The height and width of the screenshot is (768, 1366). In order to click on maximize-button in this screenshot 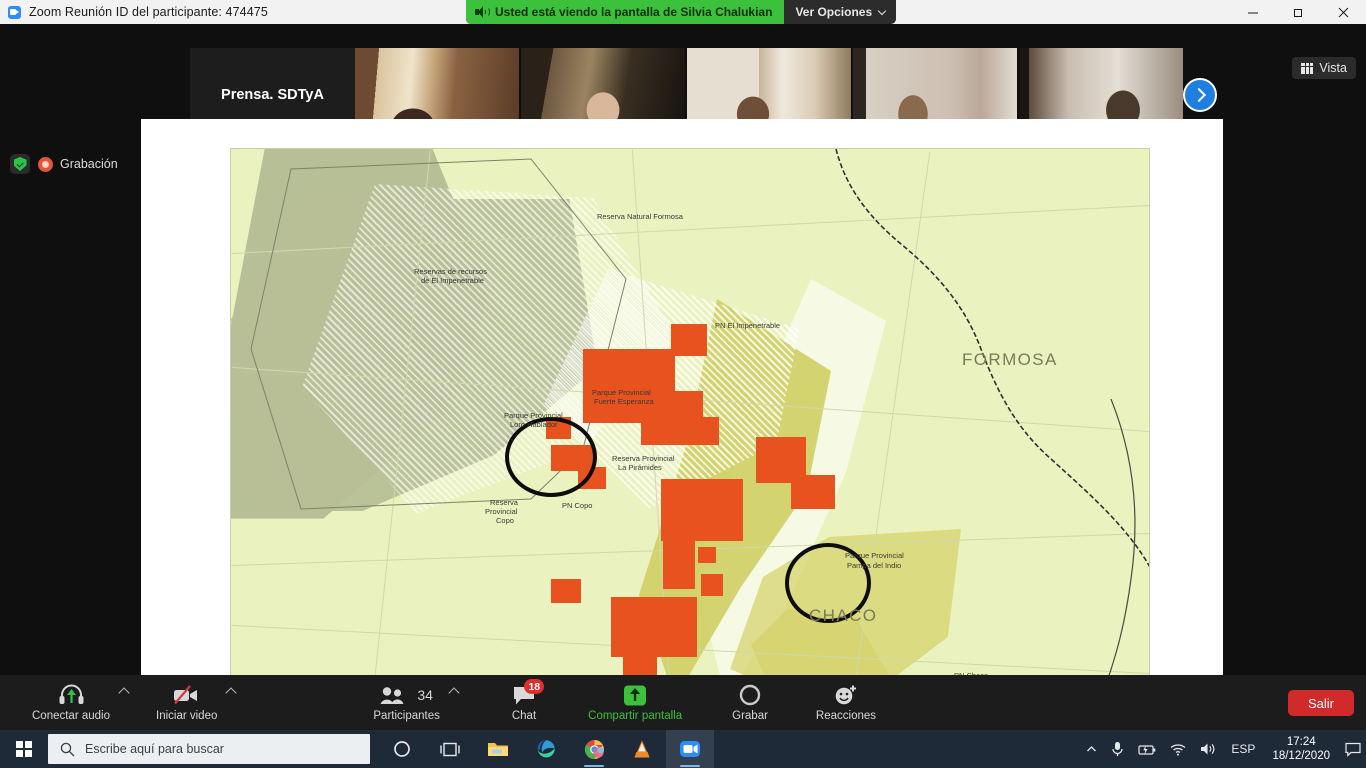, I will do `click(1298, 12)`.